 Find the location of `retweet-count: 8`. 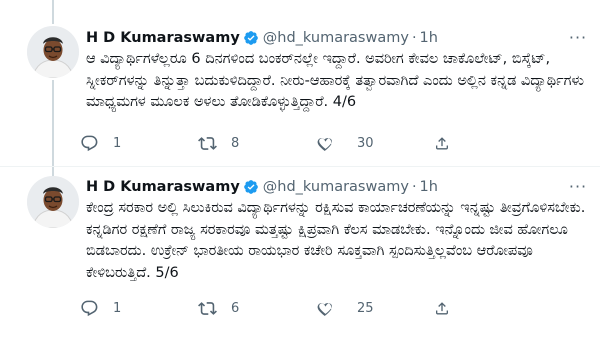

retweet-count: 8 is located at coordinates (235, 143).